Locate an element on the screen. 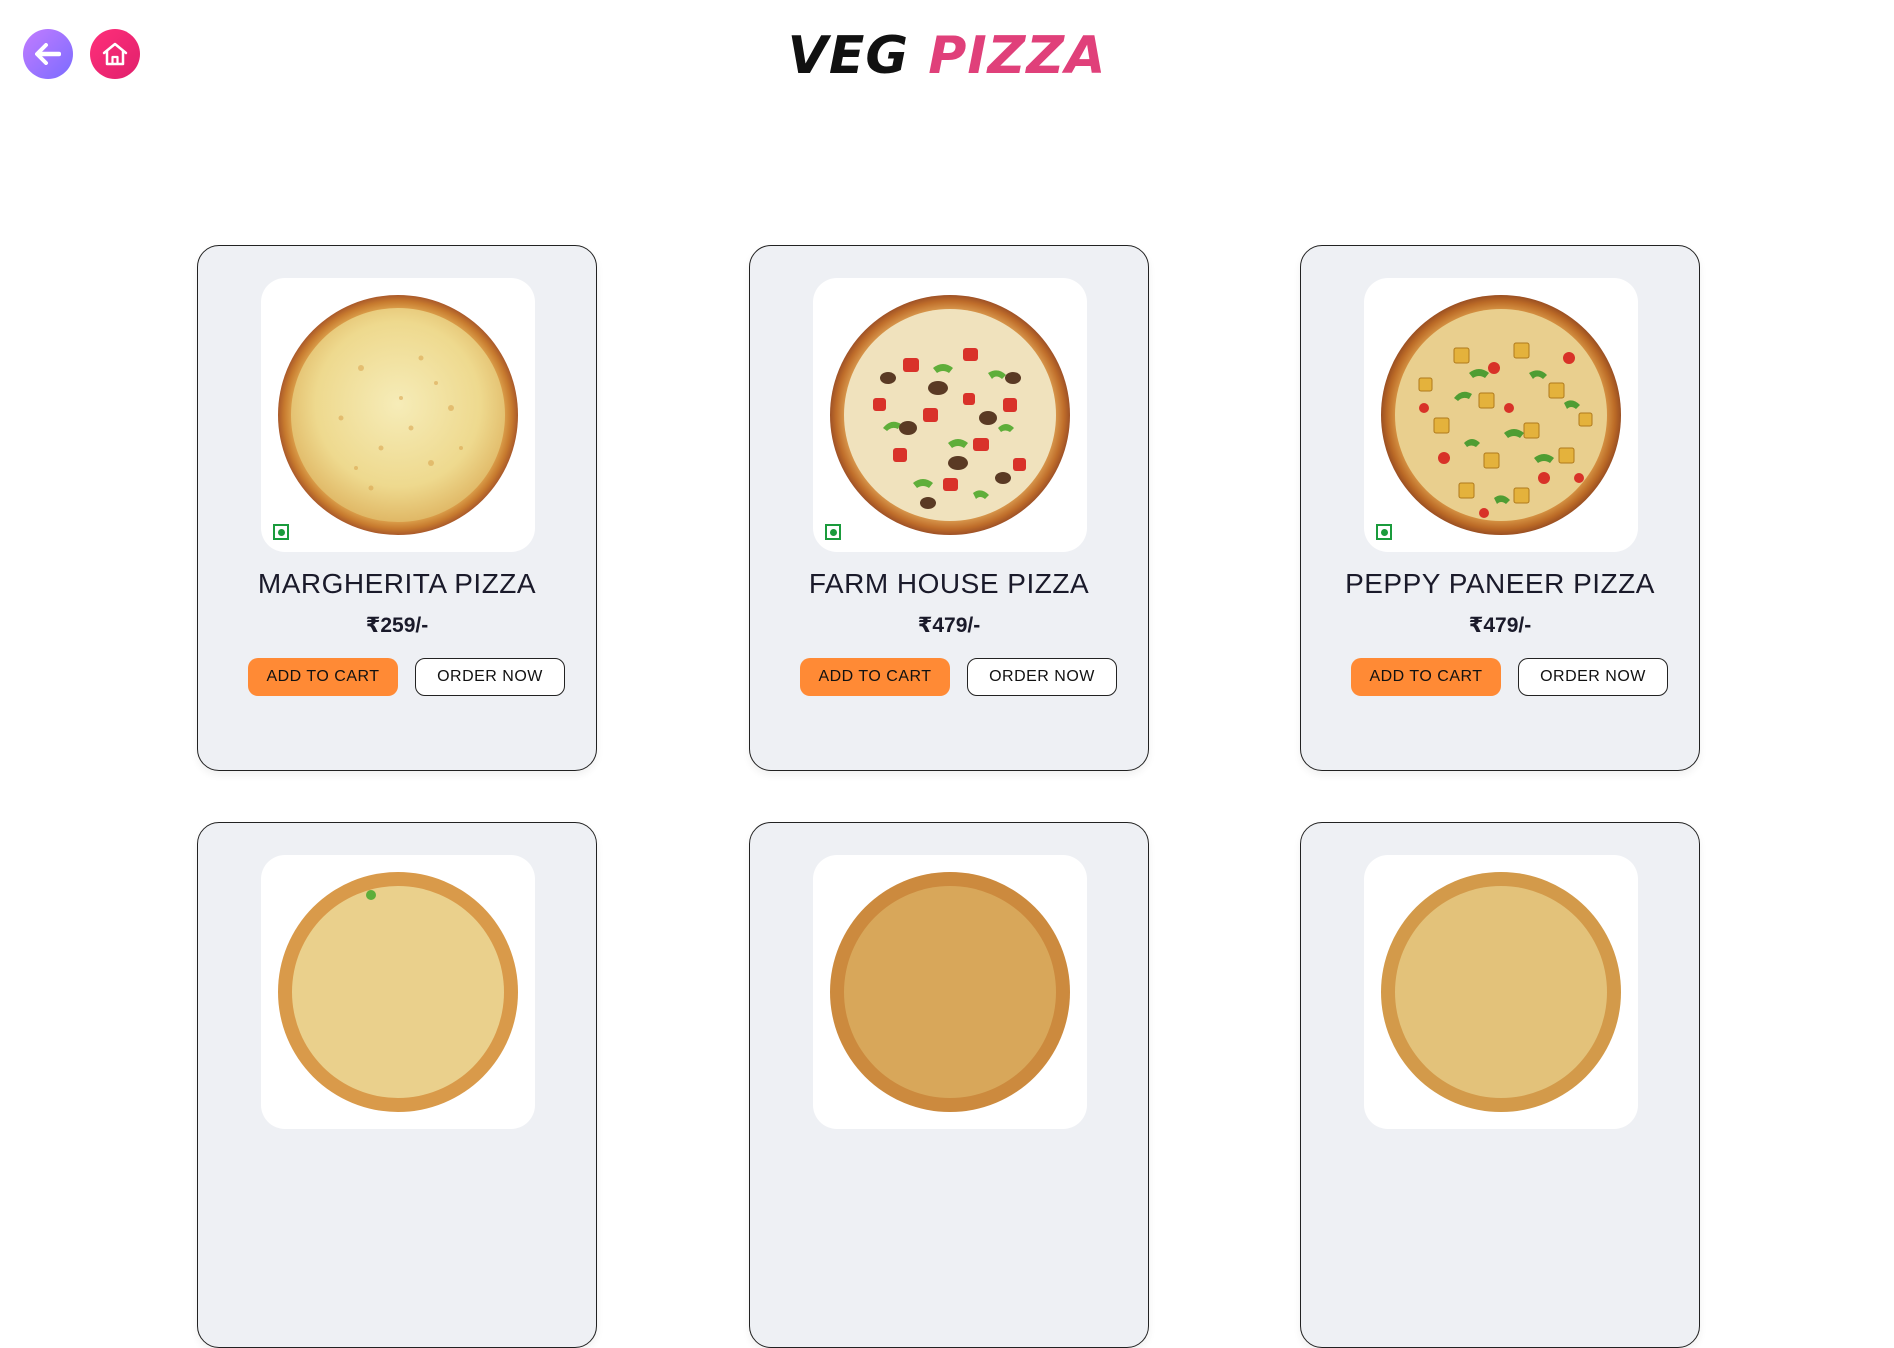  page-title: VEG PIZZA is located at coordinates (947, 56).